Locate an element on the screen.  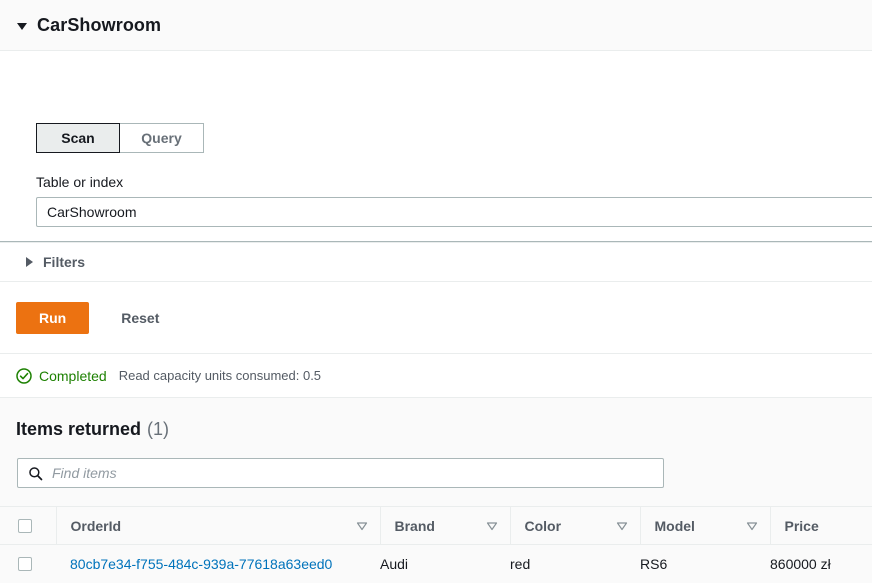
table-or-index-input: CarShowroom is located at coordinates (454, 212).